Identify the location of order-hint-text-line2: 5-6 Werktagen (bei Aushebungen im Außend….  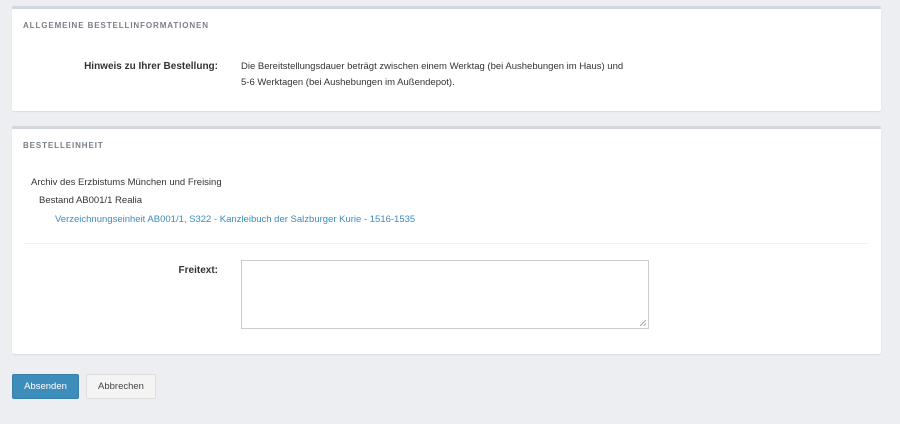
(348, 82).